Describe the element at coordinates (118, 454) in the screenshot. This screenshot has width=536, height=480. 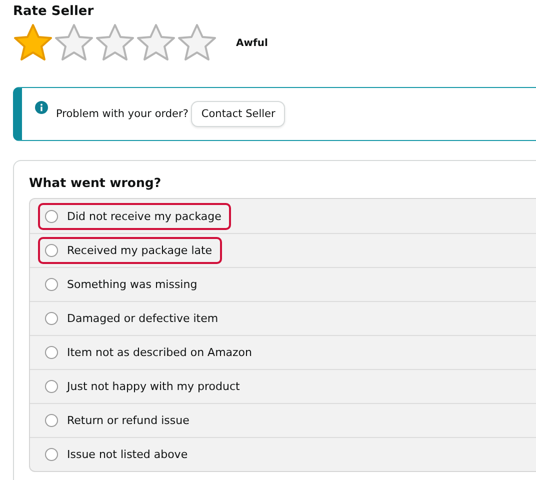
I see `option-item: Issue not listed above` at that location.